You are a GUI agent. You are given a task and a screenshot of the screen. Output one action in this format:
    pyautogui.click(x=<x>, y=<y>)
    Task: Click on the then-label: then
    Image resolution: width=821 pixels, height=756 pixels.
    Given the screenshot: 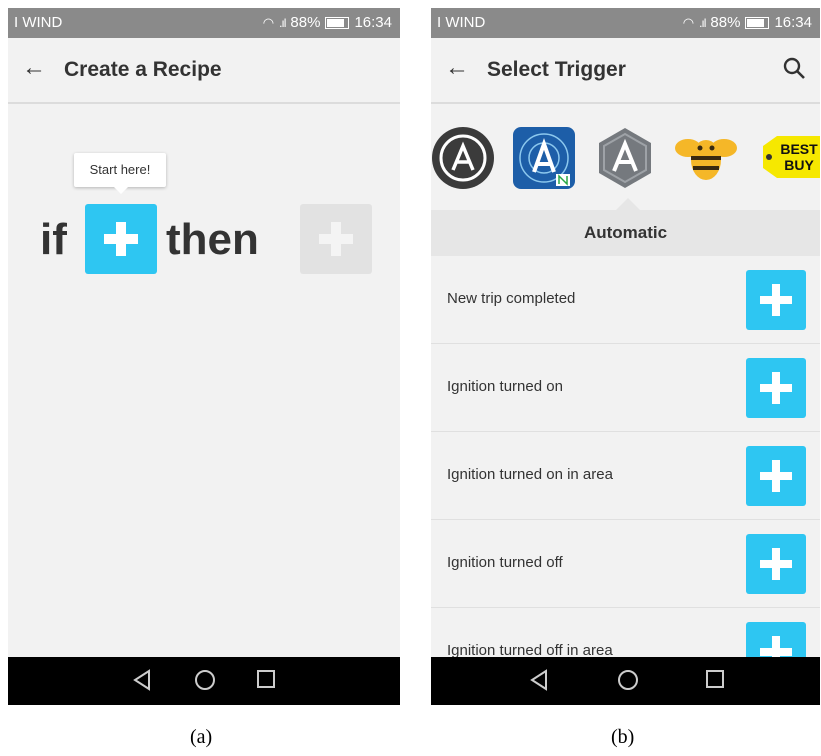 What is the action you would take?
    pyautogui.click(x=212, y=239)
    